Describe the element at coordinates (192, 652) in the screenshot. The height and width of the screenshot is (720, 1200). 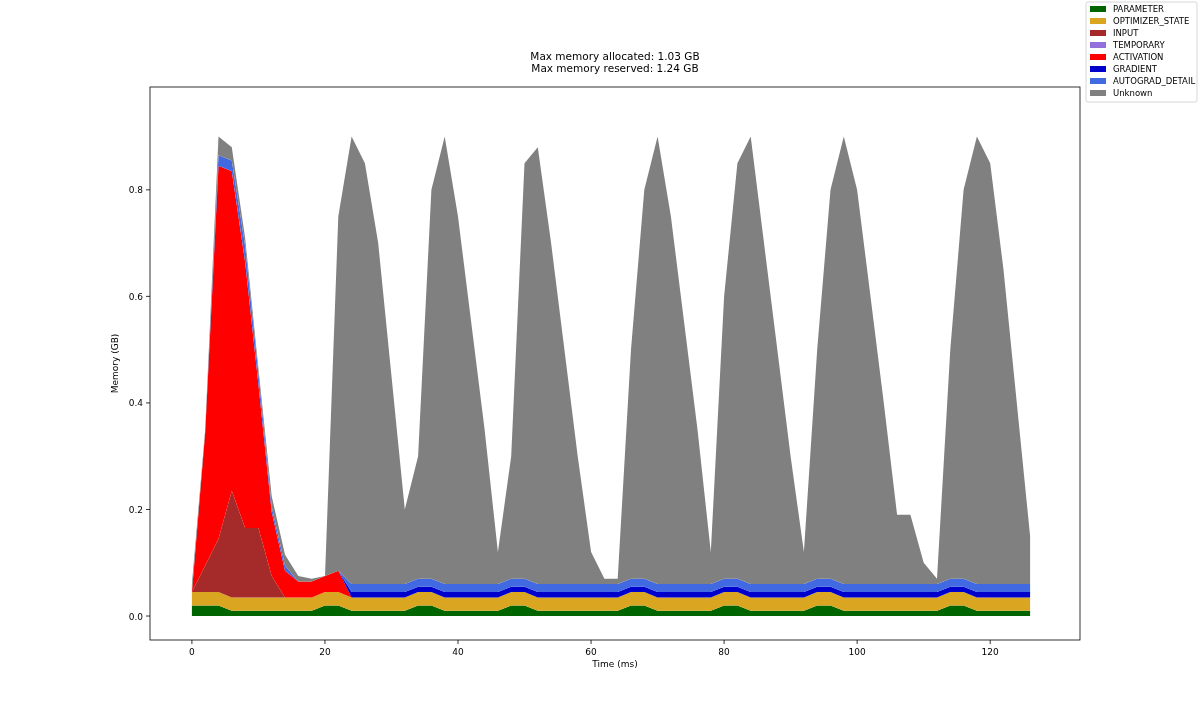
I see `x-tick-label: 0` at that location.